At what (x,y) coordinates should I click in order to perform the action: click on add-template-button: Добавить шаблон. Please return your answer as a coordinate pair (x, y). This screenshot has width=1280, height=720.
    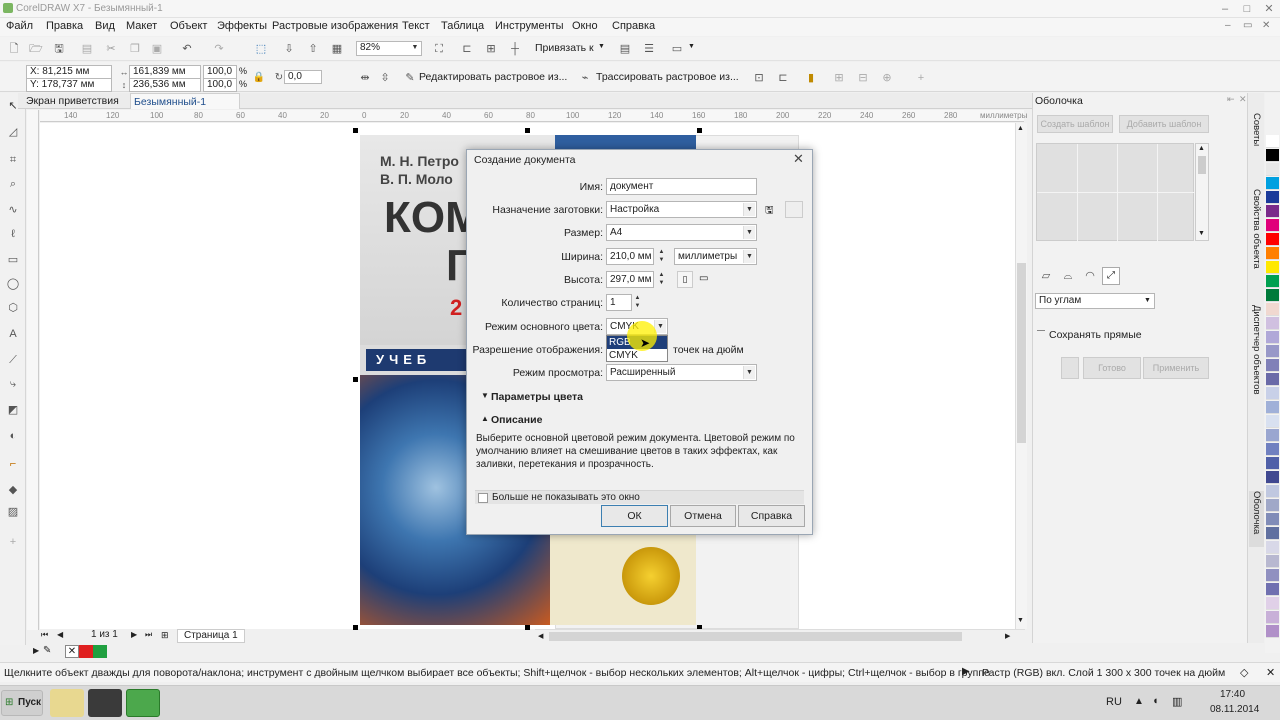
    Looking at the image, I should click on (1164, 124).